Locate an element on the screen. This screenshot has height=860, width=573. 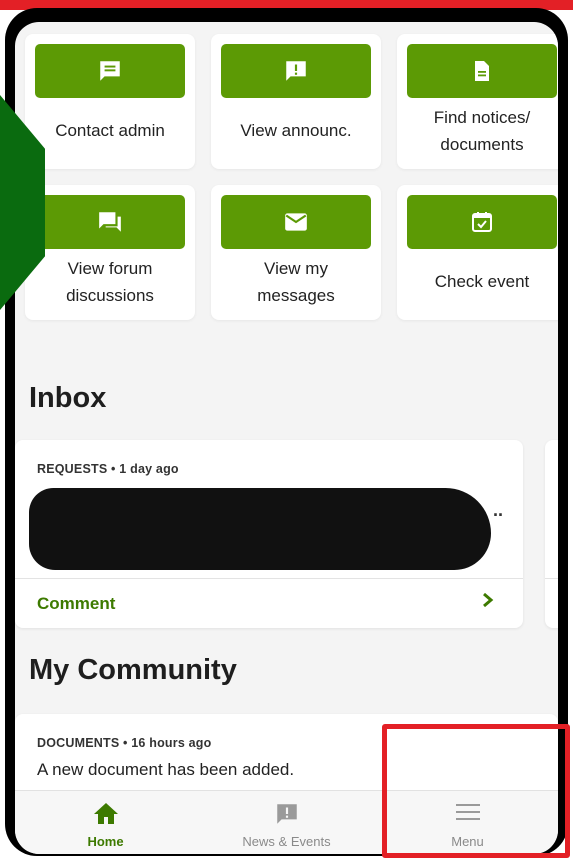
card-meta: DOCUMENTS • 16 hours ago is located at coordinates (124, 743).